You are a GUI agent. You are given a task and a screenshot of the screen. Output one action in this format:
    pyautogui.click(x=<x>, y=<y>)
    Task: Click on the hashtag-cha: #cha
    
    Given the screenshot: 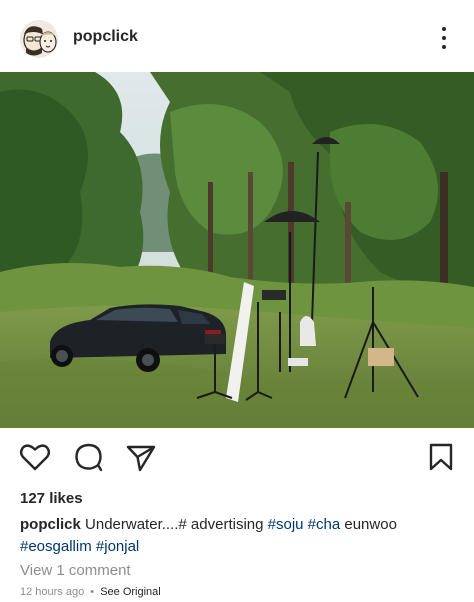 What is the action you would take?
    pyautogui.click(x=324, y=524)
    